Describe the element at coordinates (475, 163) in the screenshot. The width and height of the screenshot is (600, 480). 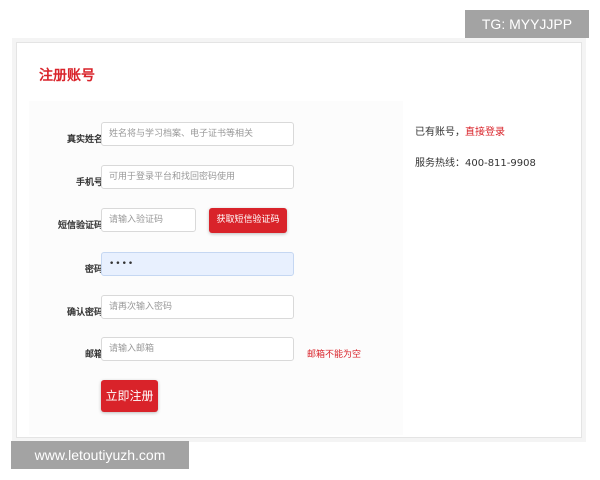
I see `service-hotline: 服务热线：400-811-9908` at that location.